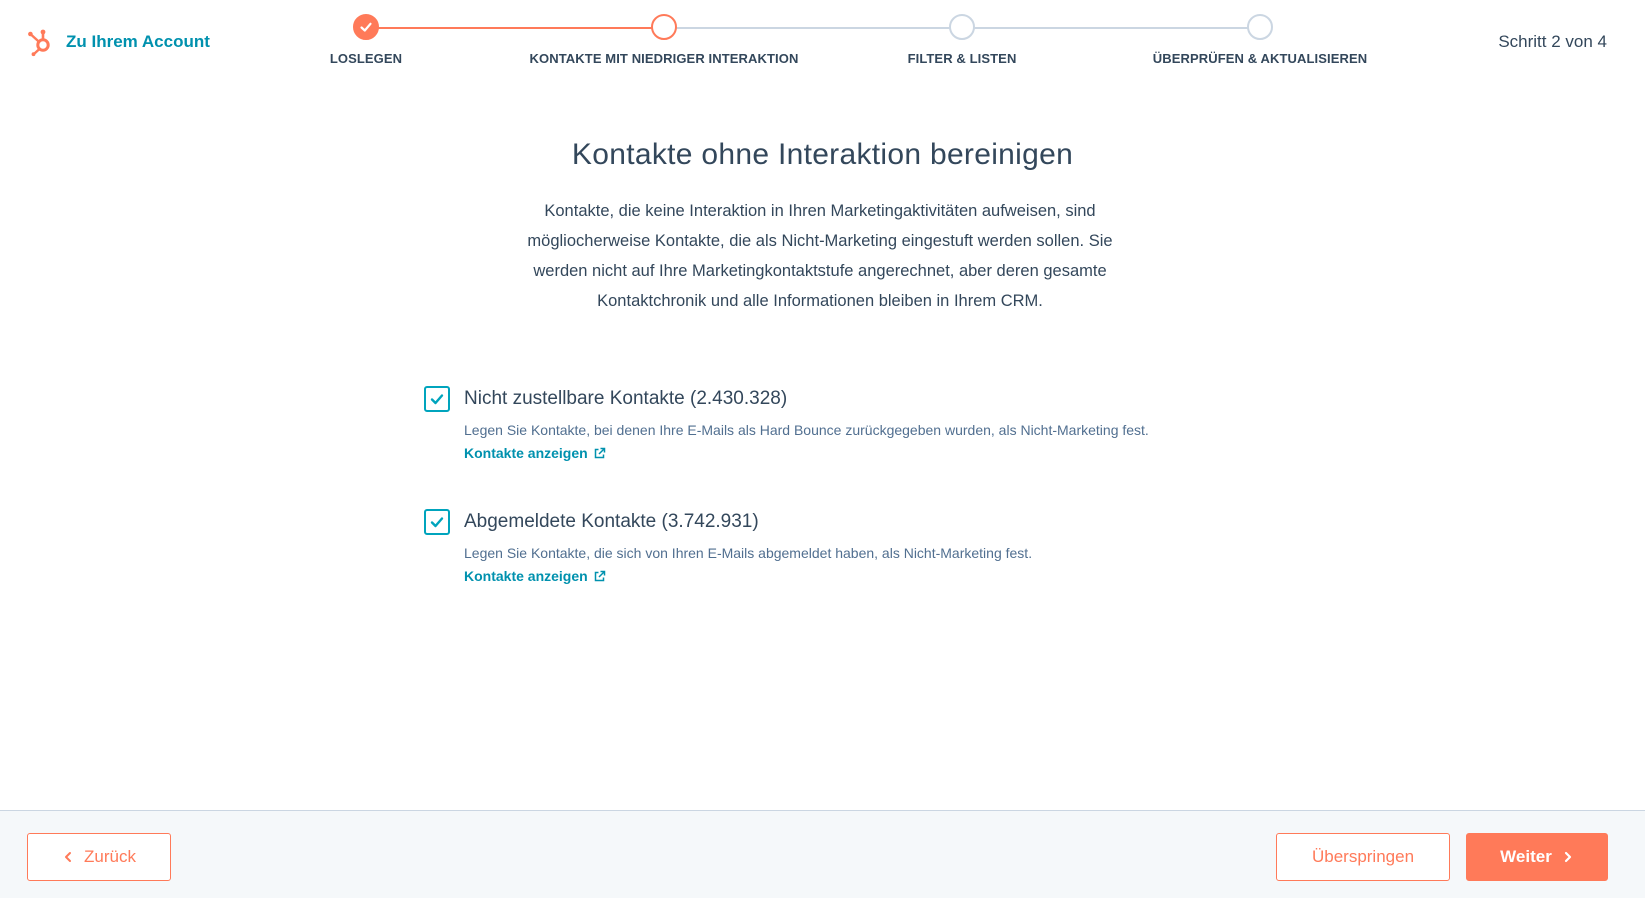 The height and width of the screenshot is (898, 1645). What do you see at coordinates (110, 856) in the screenshot?
I see `back-button-label: Zurück` at bounding box center [110, 856].